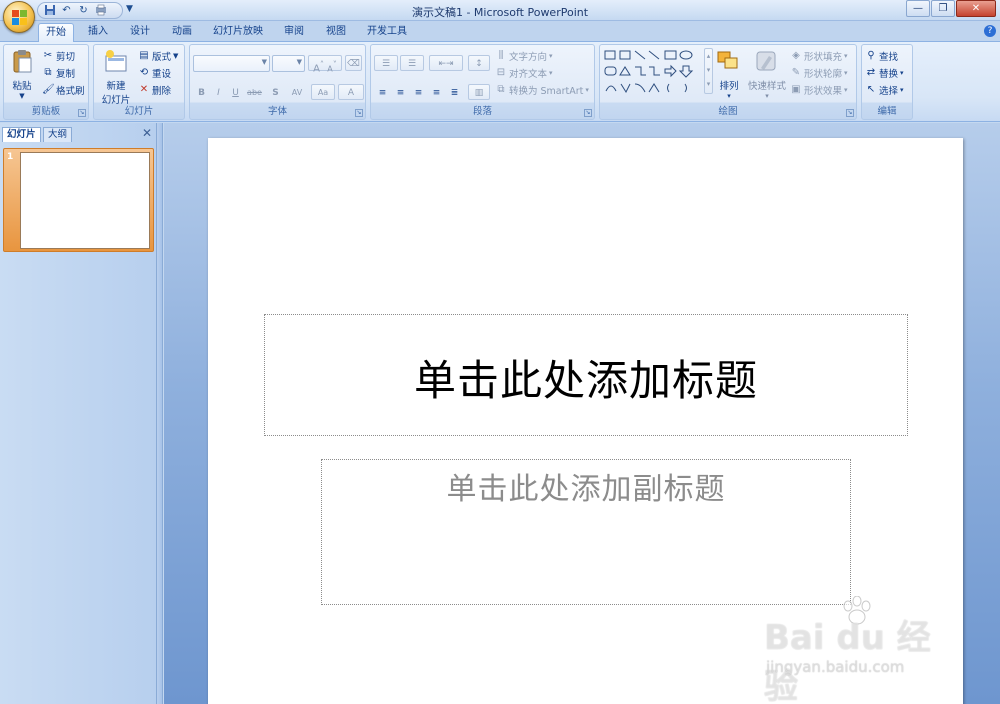  I want to click on change-case-button: Aa, so click(323, 92).